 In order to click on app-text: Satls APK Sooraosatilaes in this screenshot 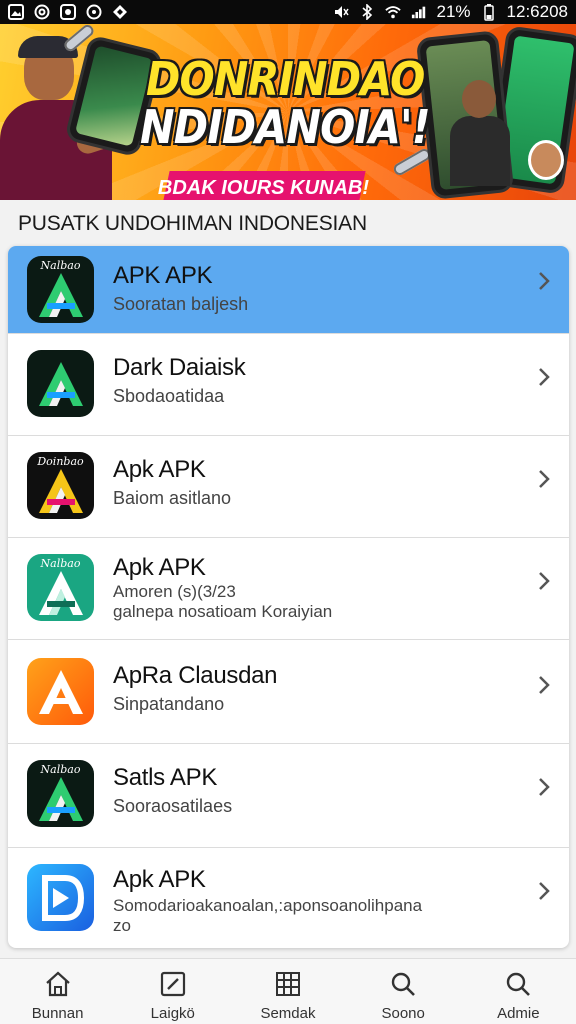, I will do `click(172, 790)`.